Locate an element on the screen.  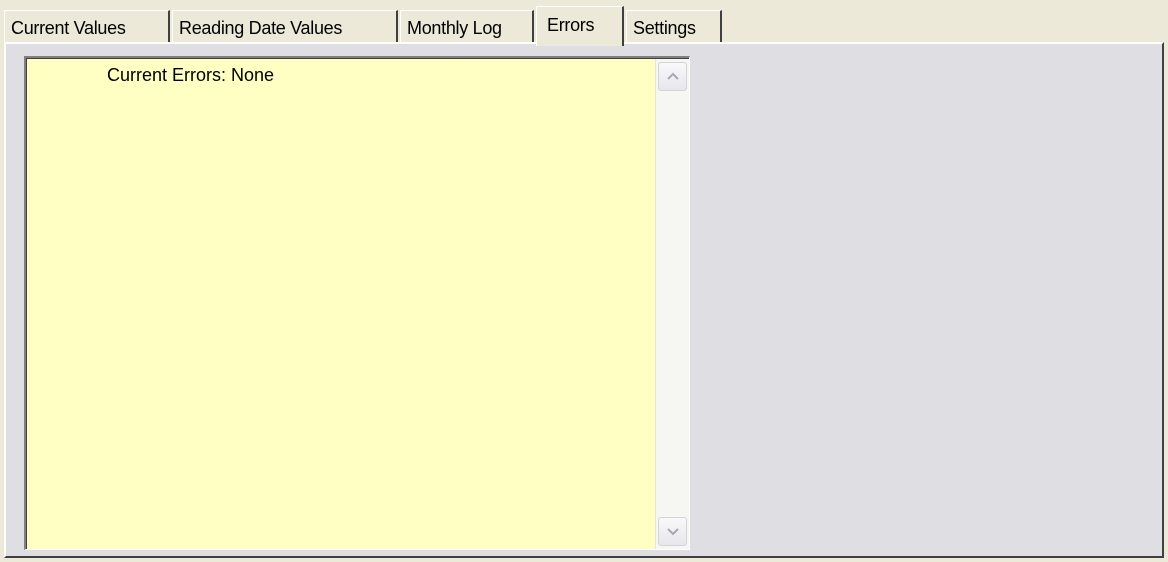
tab-reading-date-values: Reading Date Values is located at coordinates (285, 27).